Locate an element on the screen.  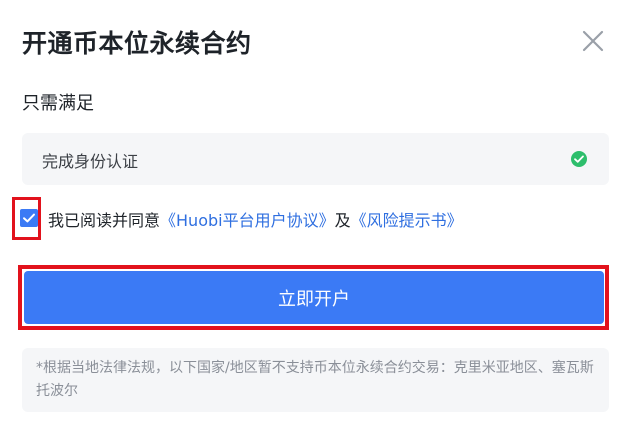
requirement-label: 完成身份认证 is located at coordinates (90, 161).